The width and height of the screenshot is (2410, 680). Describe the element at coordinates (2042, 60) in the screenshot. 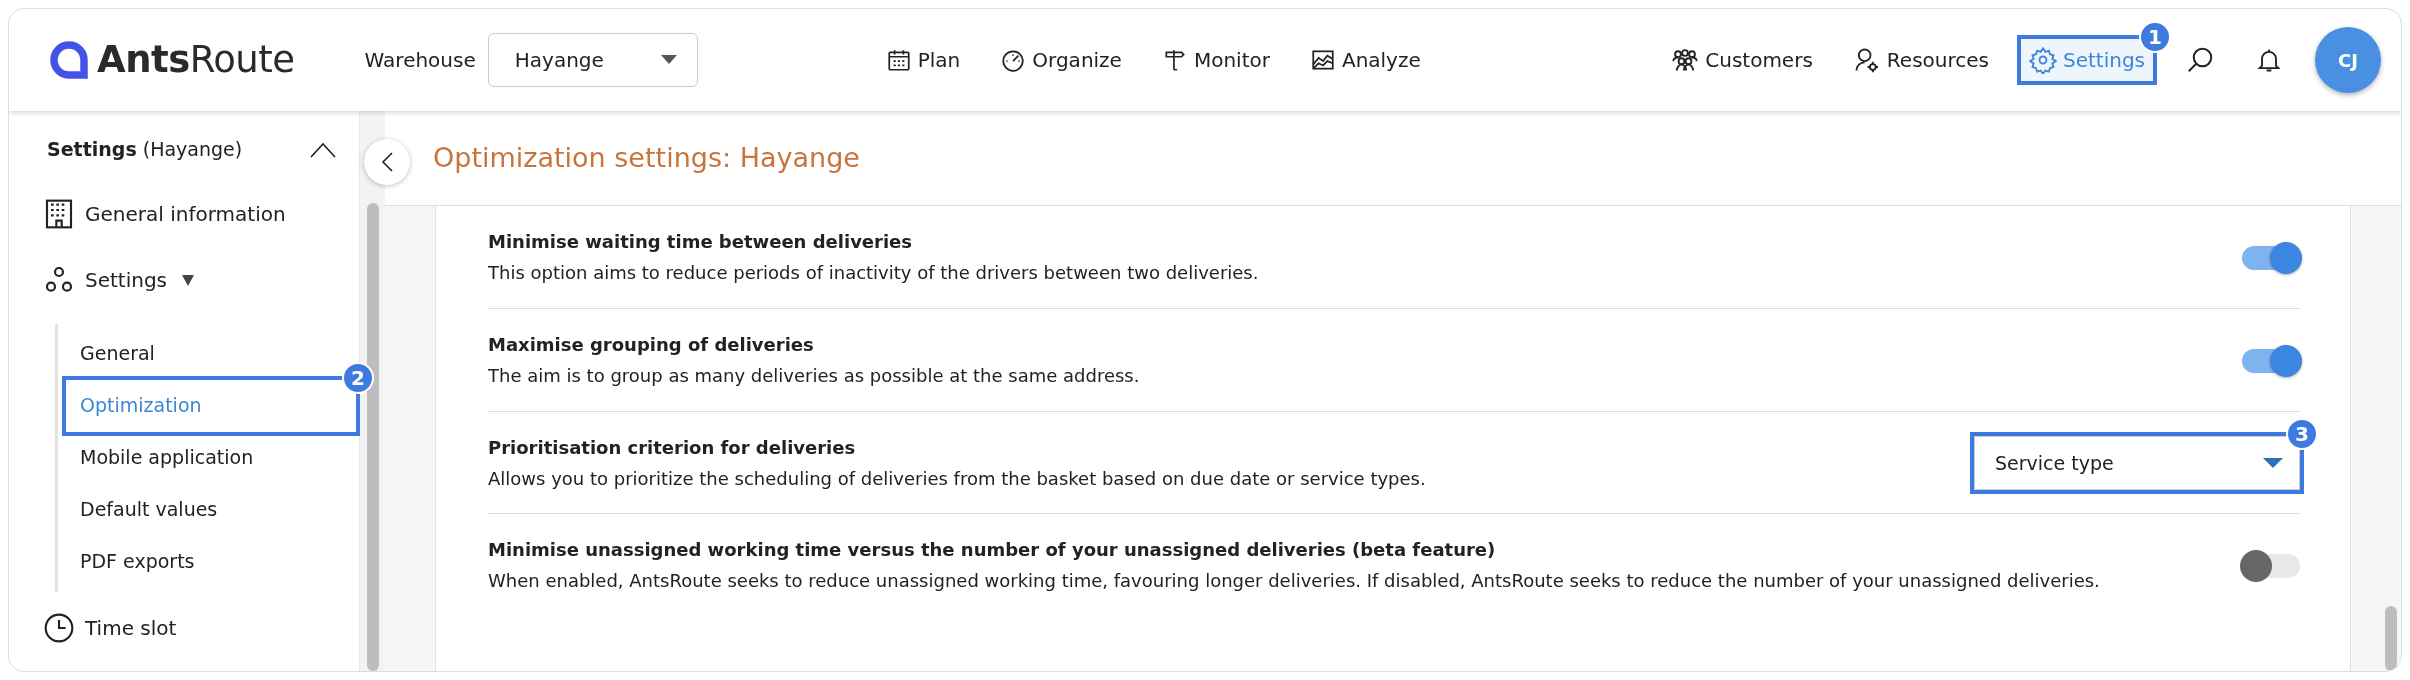

I see `gear-icon` at that location.